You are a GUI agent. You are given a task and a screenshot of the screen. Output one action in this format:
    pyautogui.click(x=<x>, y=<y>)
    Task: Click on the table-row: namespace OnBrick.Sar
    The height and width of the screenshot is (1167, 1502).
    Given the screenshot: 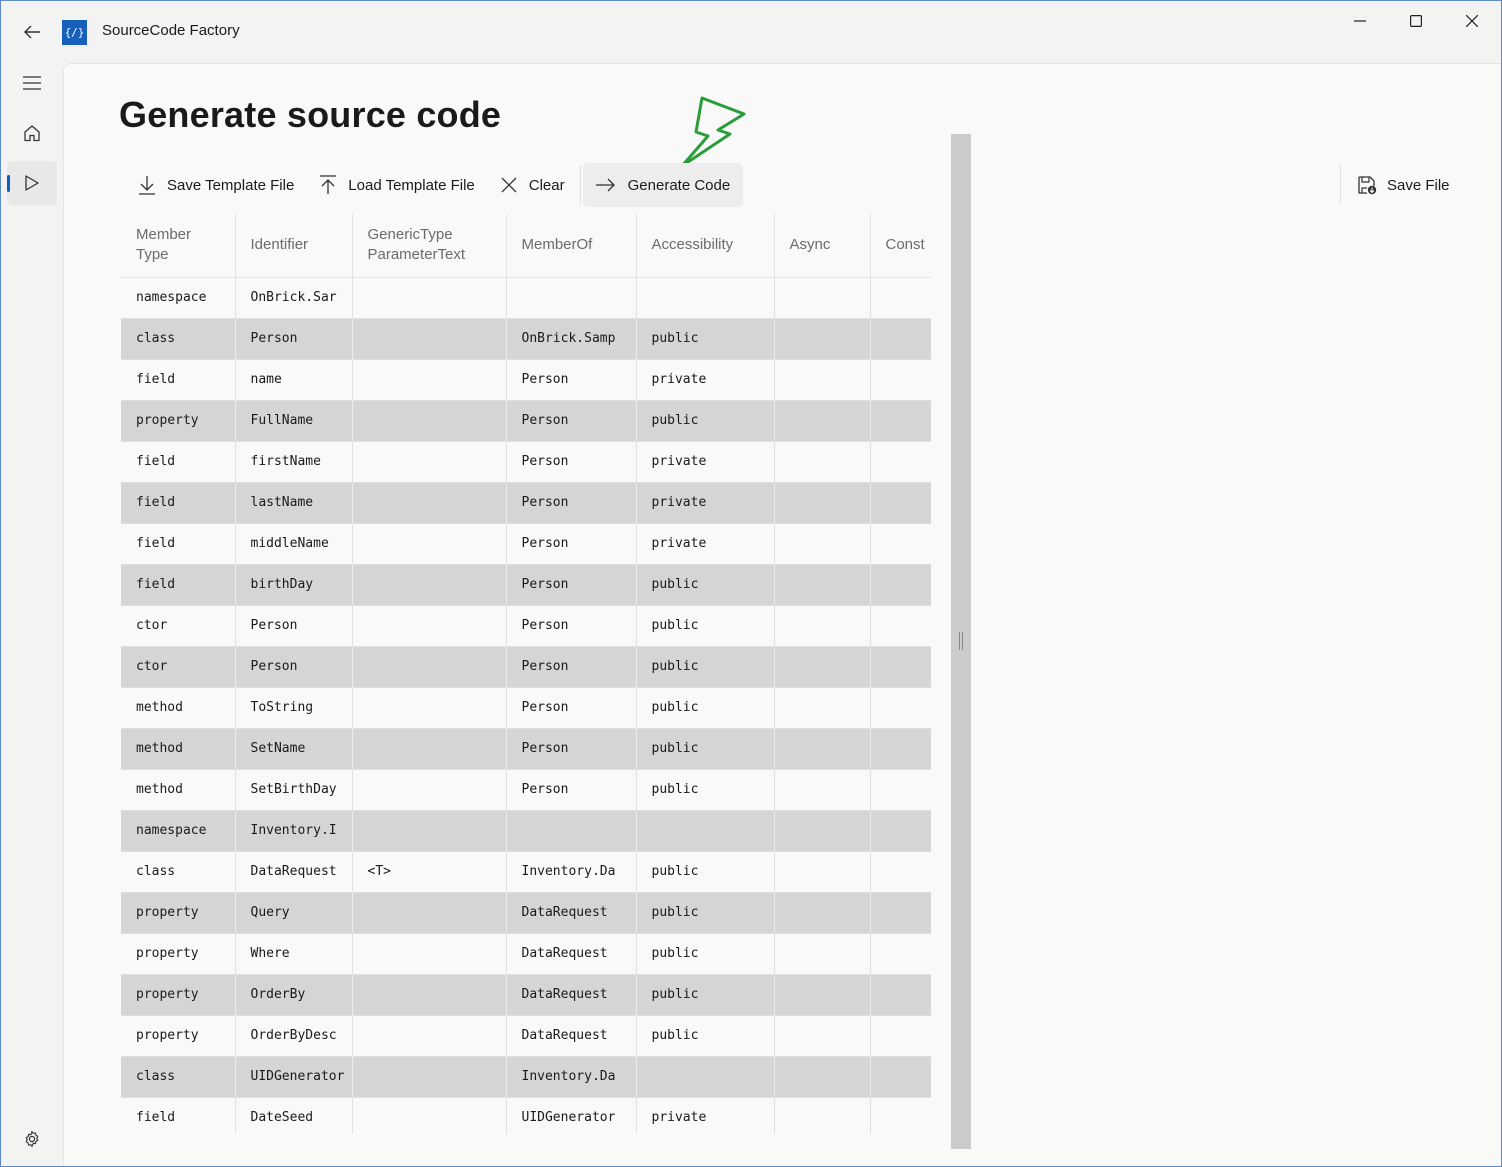 What is the action you would take?
    pyautogui.click(x=526, y=298)
    